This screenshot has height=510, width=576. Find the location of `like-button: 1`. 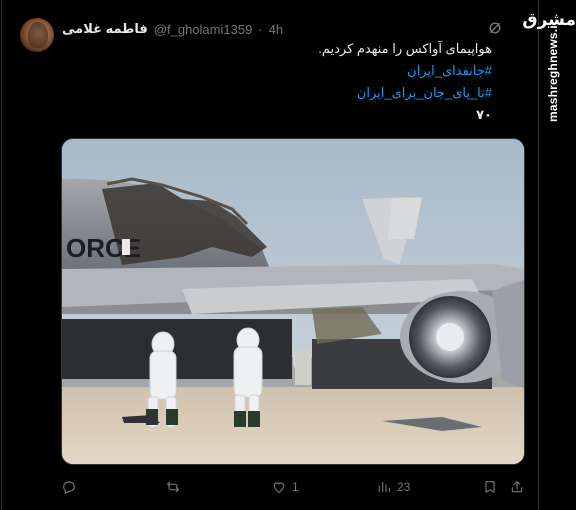

like-button: 1 is located at coordinates (285, 487).